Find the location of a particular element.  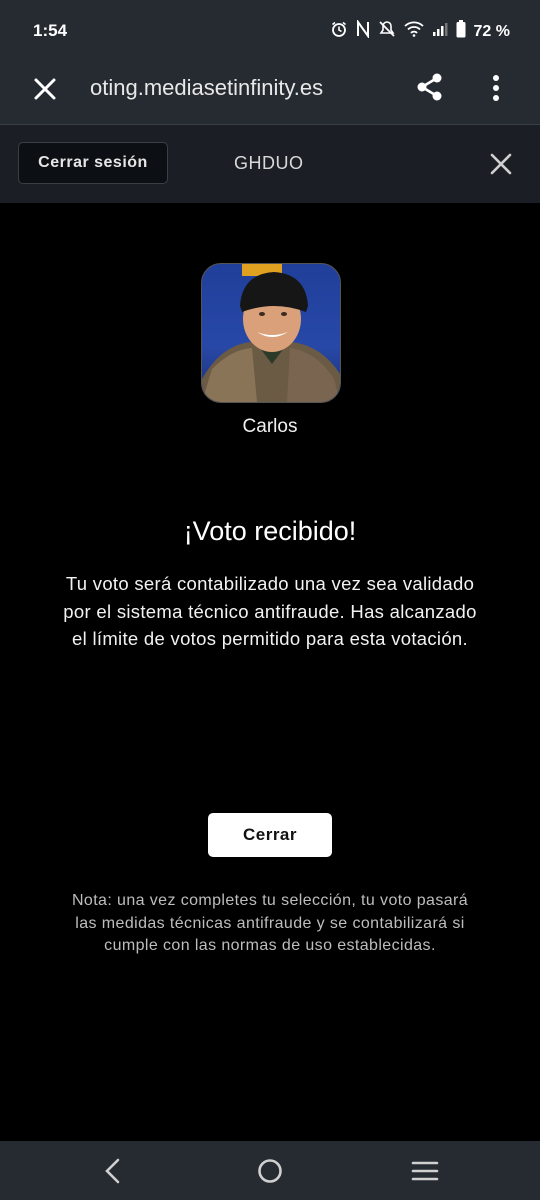

recent-apps-icon is located at coordinates (425, 1171).